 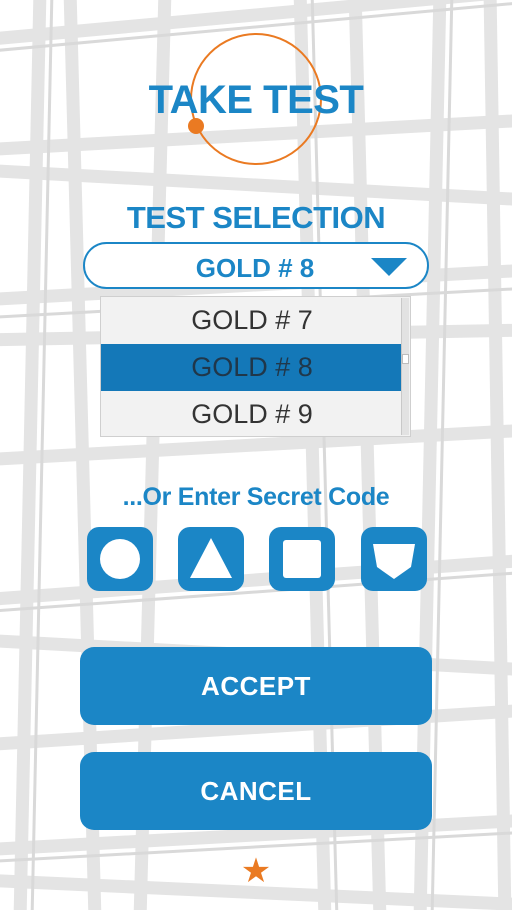 I want to click on test-selection-dropdown: GOLD # 8, so click(x=256, y=265).